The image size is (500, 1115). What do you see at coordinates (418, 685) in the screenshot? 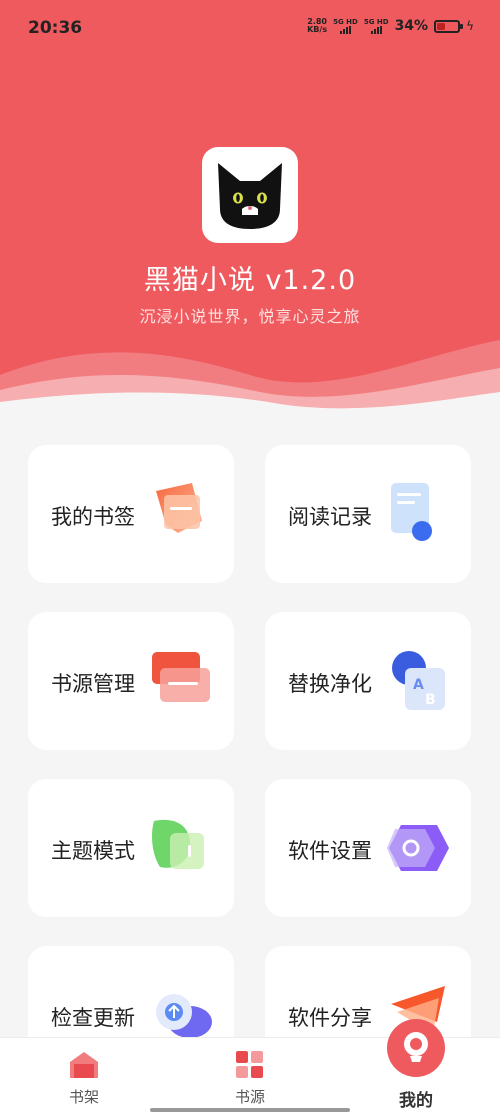
I see `svg-text: A` at bounding box center [418, 685].